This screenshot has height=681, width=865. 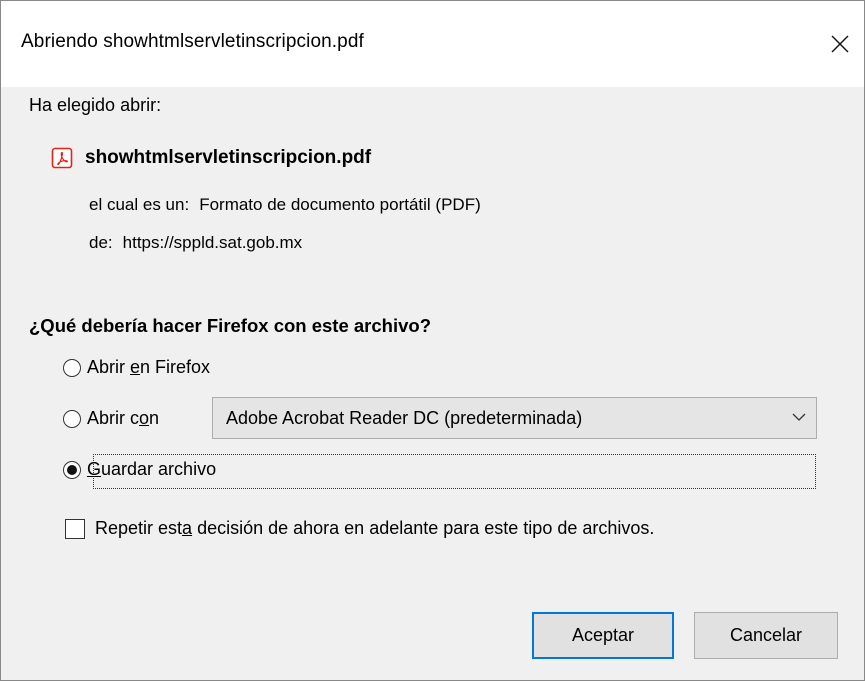 What do you see at coordinates (432, 44) in the screenshot?
I see `title-bar: Abriendo showhtmlservletinscripcion.pdf` at bounding box center [432, 44].